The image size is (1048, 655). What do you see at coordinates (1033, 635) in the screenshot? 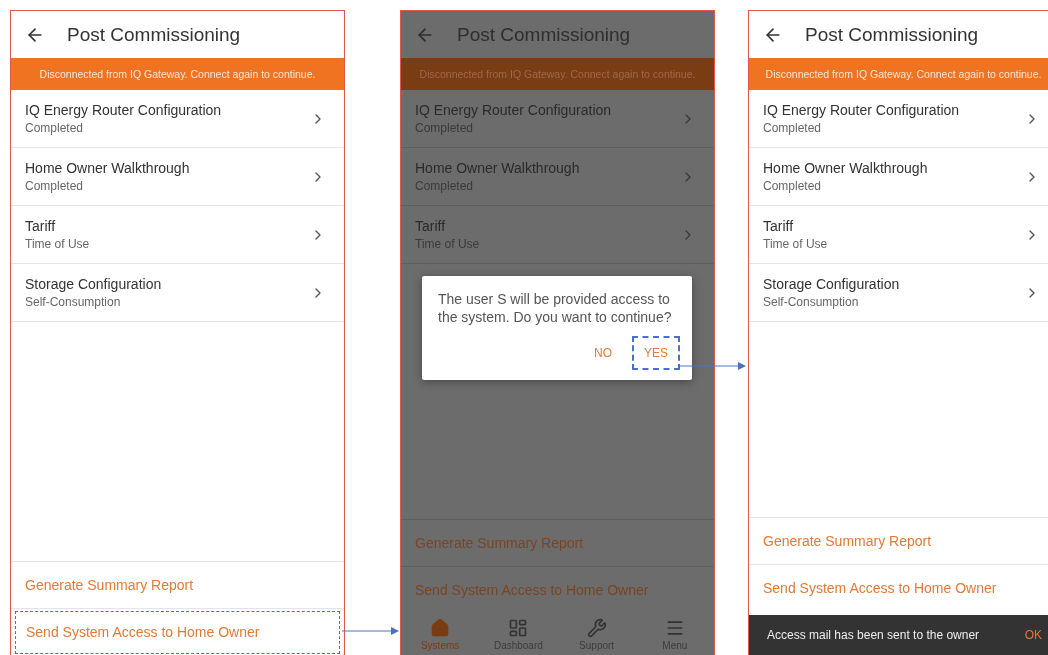
I see `ok-button: OK` at bounding box center [1033, 635].